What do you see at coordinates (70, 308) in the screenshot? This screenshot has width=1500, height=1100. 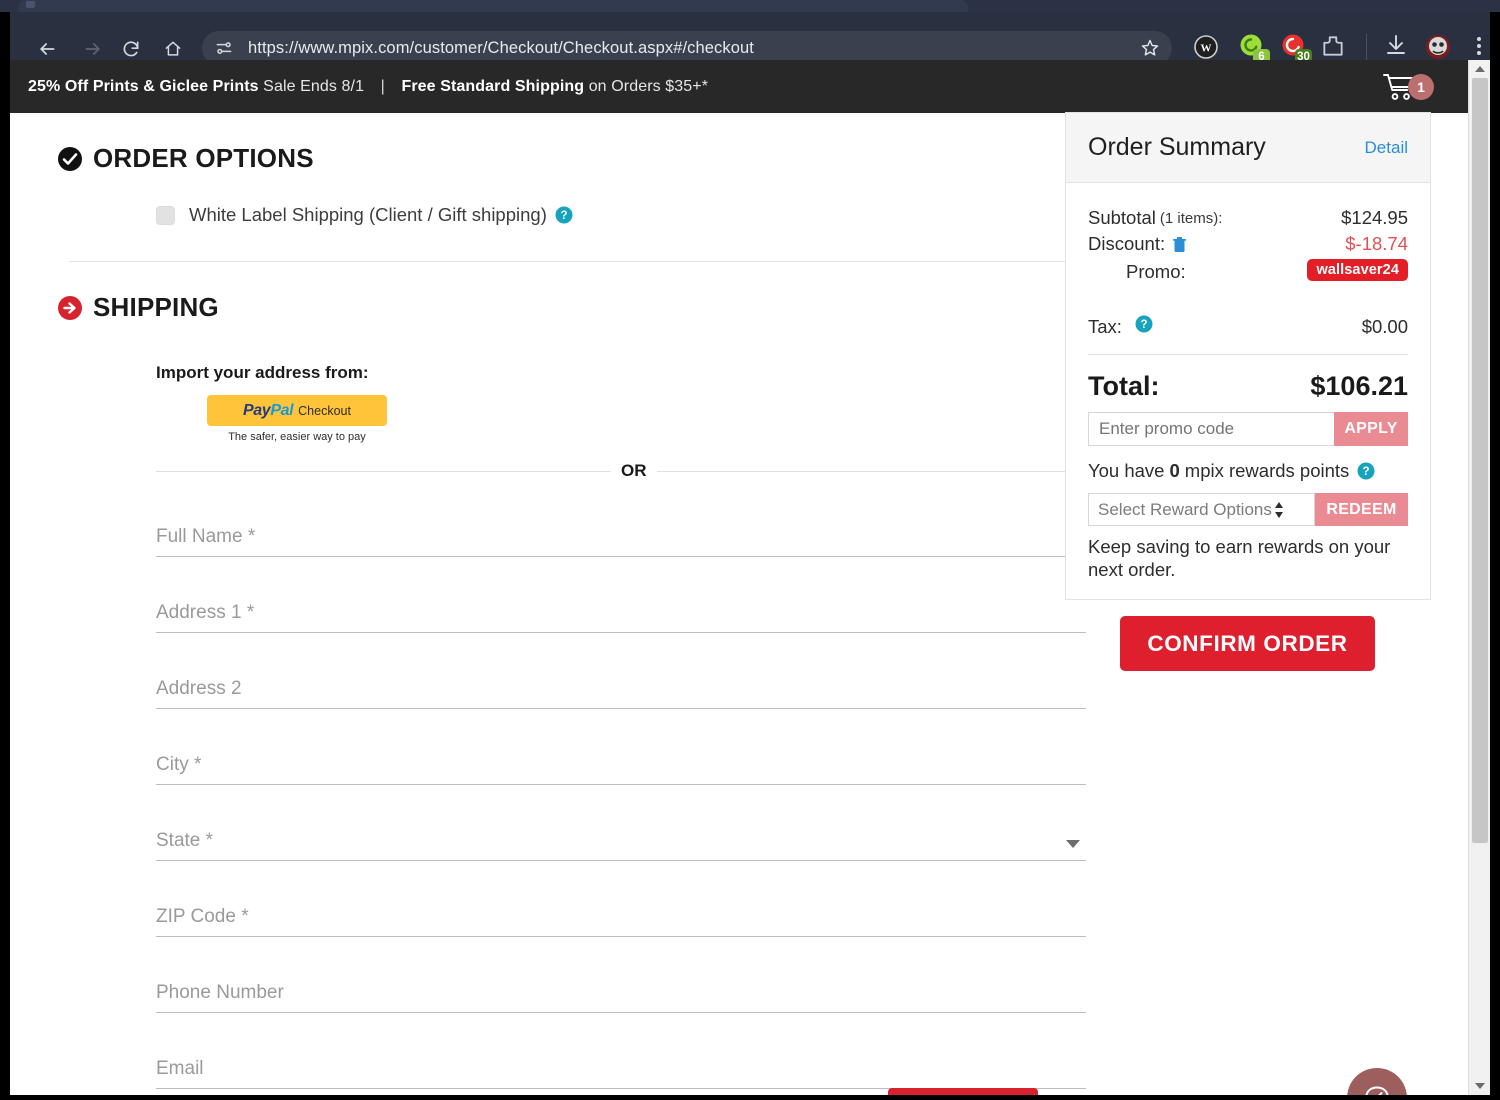 I see `arrow-circle-right-icon` at bounding box center [70, 308].